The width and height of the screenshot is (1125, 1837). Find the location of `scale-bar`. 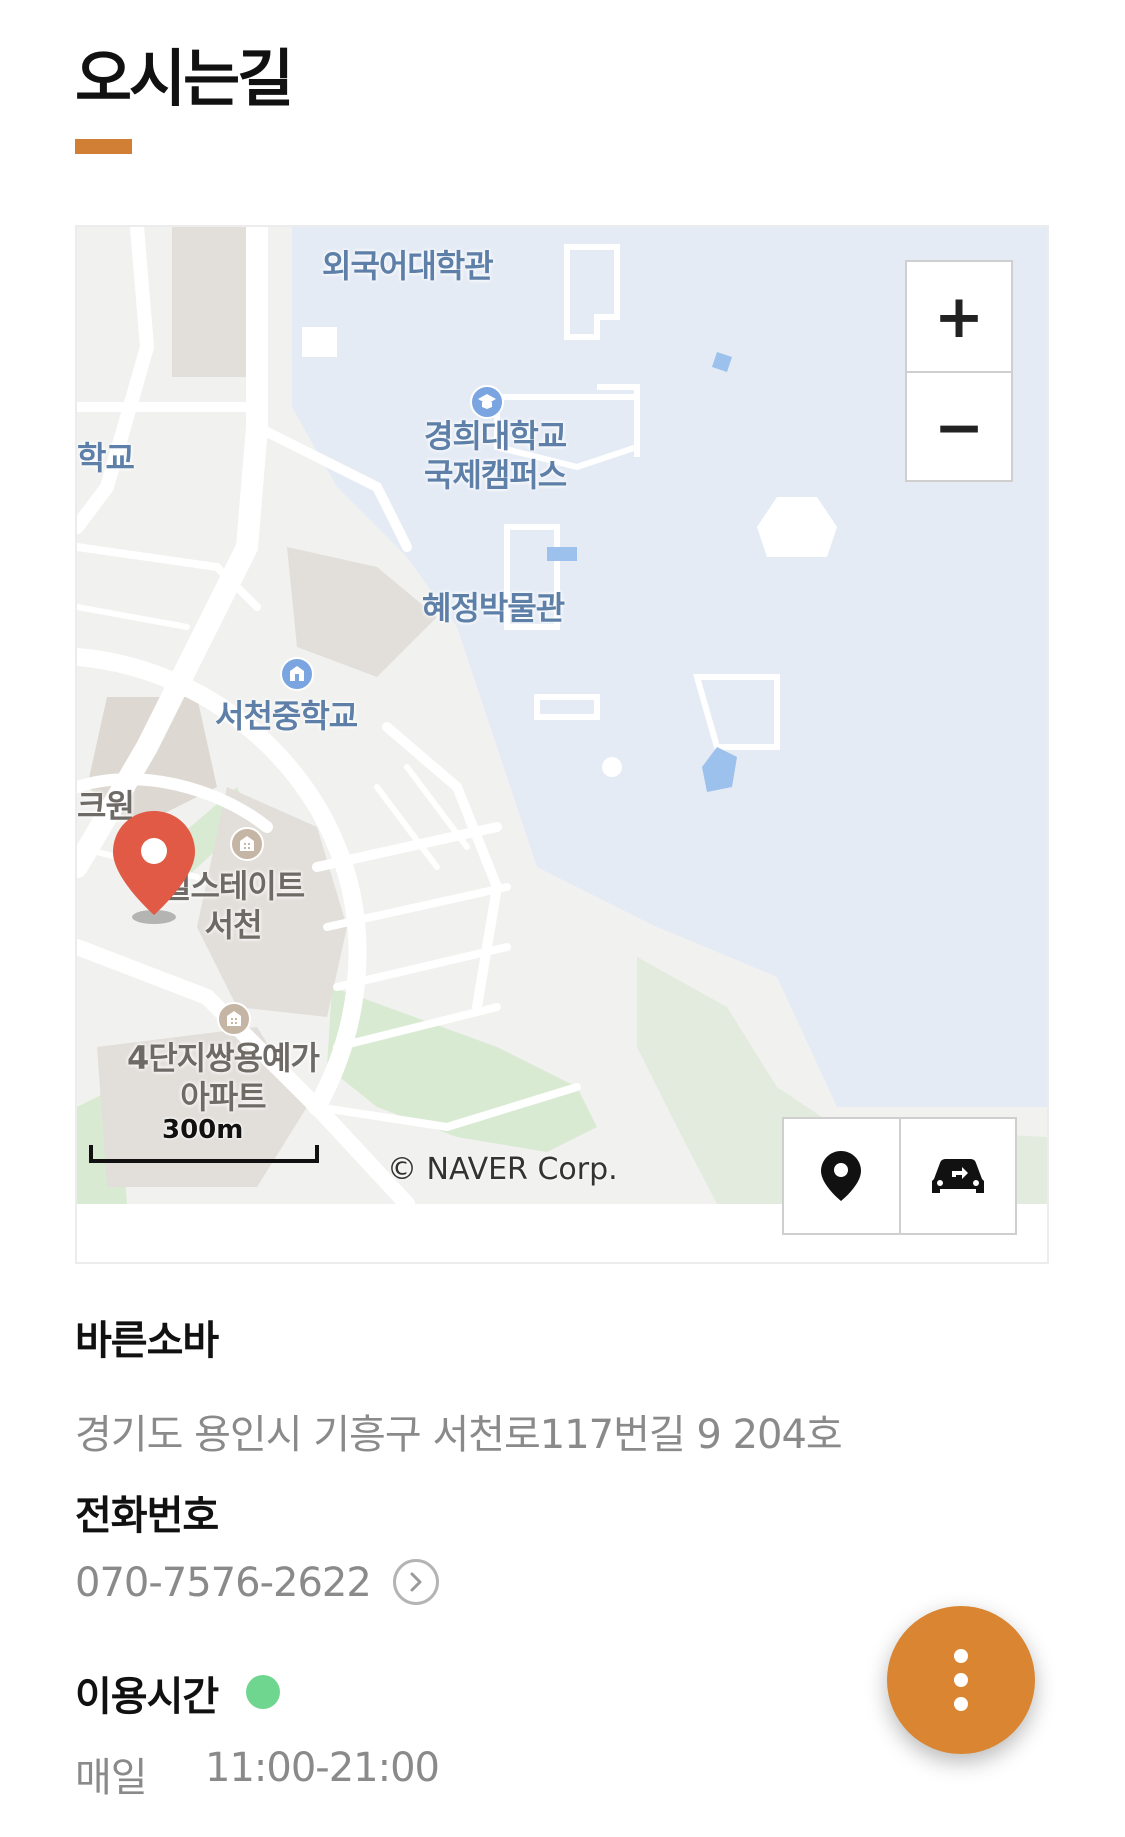

scale-bar is located at coordinates (204, 1154).